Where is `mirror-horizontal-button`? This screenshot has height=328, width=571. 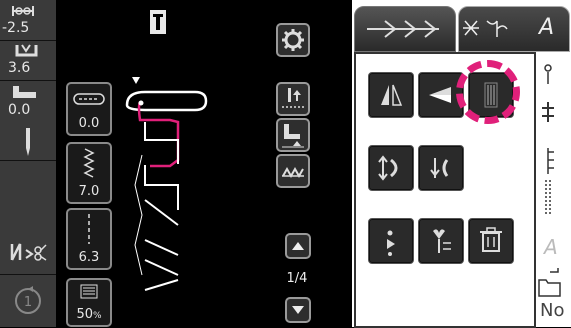
mirror-horizontal-button is located at coordinates (391, 95).